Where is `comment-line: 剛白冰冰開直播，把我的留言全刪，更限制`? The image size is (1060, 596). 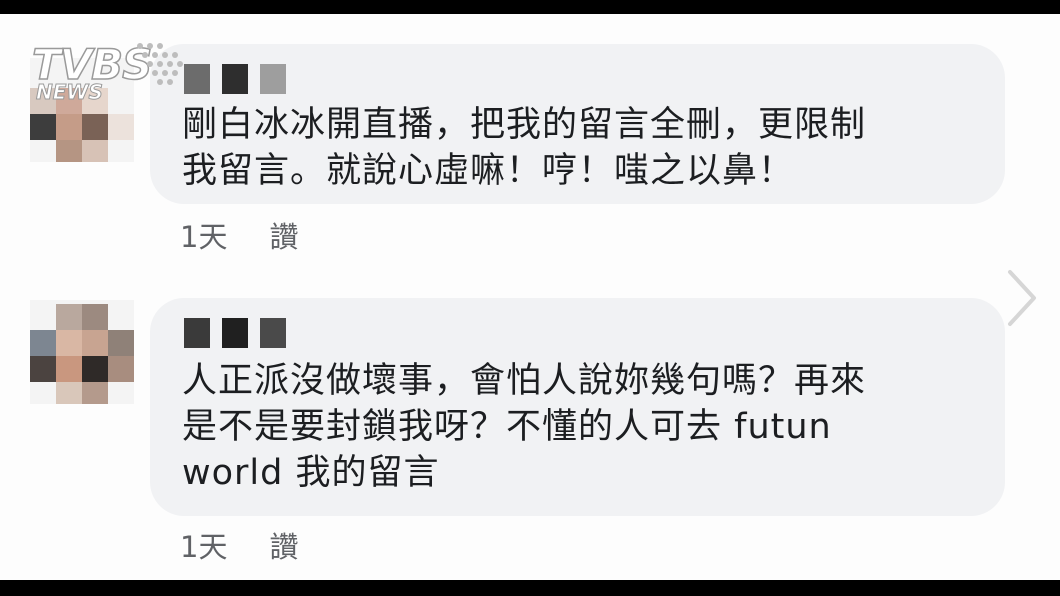 comment-line: 剛白冰冰開直播，把我的留言全刪，更限制 is located at coordinates (524, 125).